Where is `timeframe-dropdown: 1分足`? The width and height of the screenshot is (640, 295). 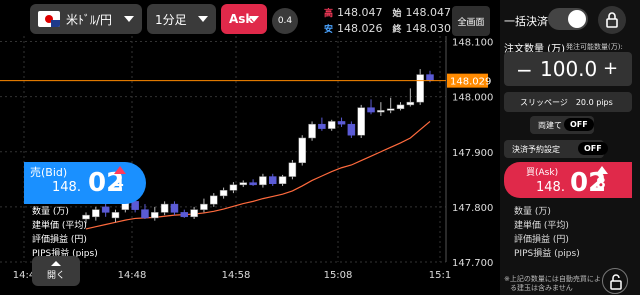
timeframe-dropdown: 1分足 is located at coordinates (181, 19).